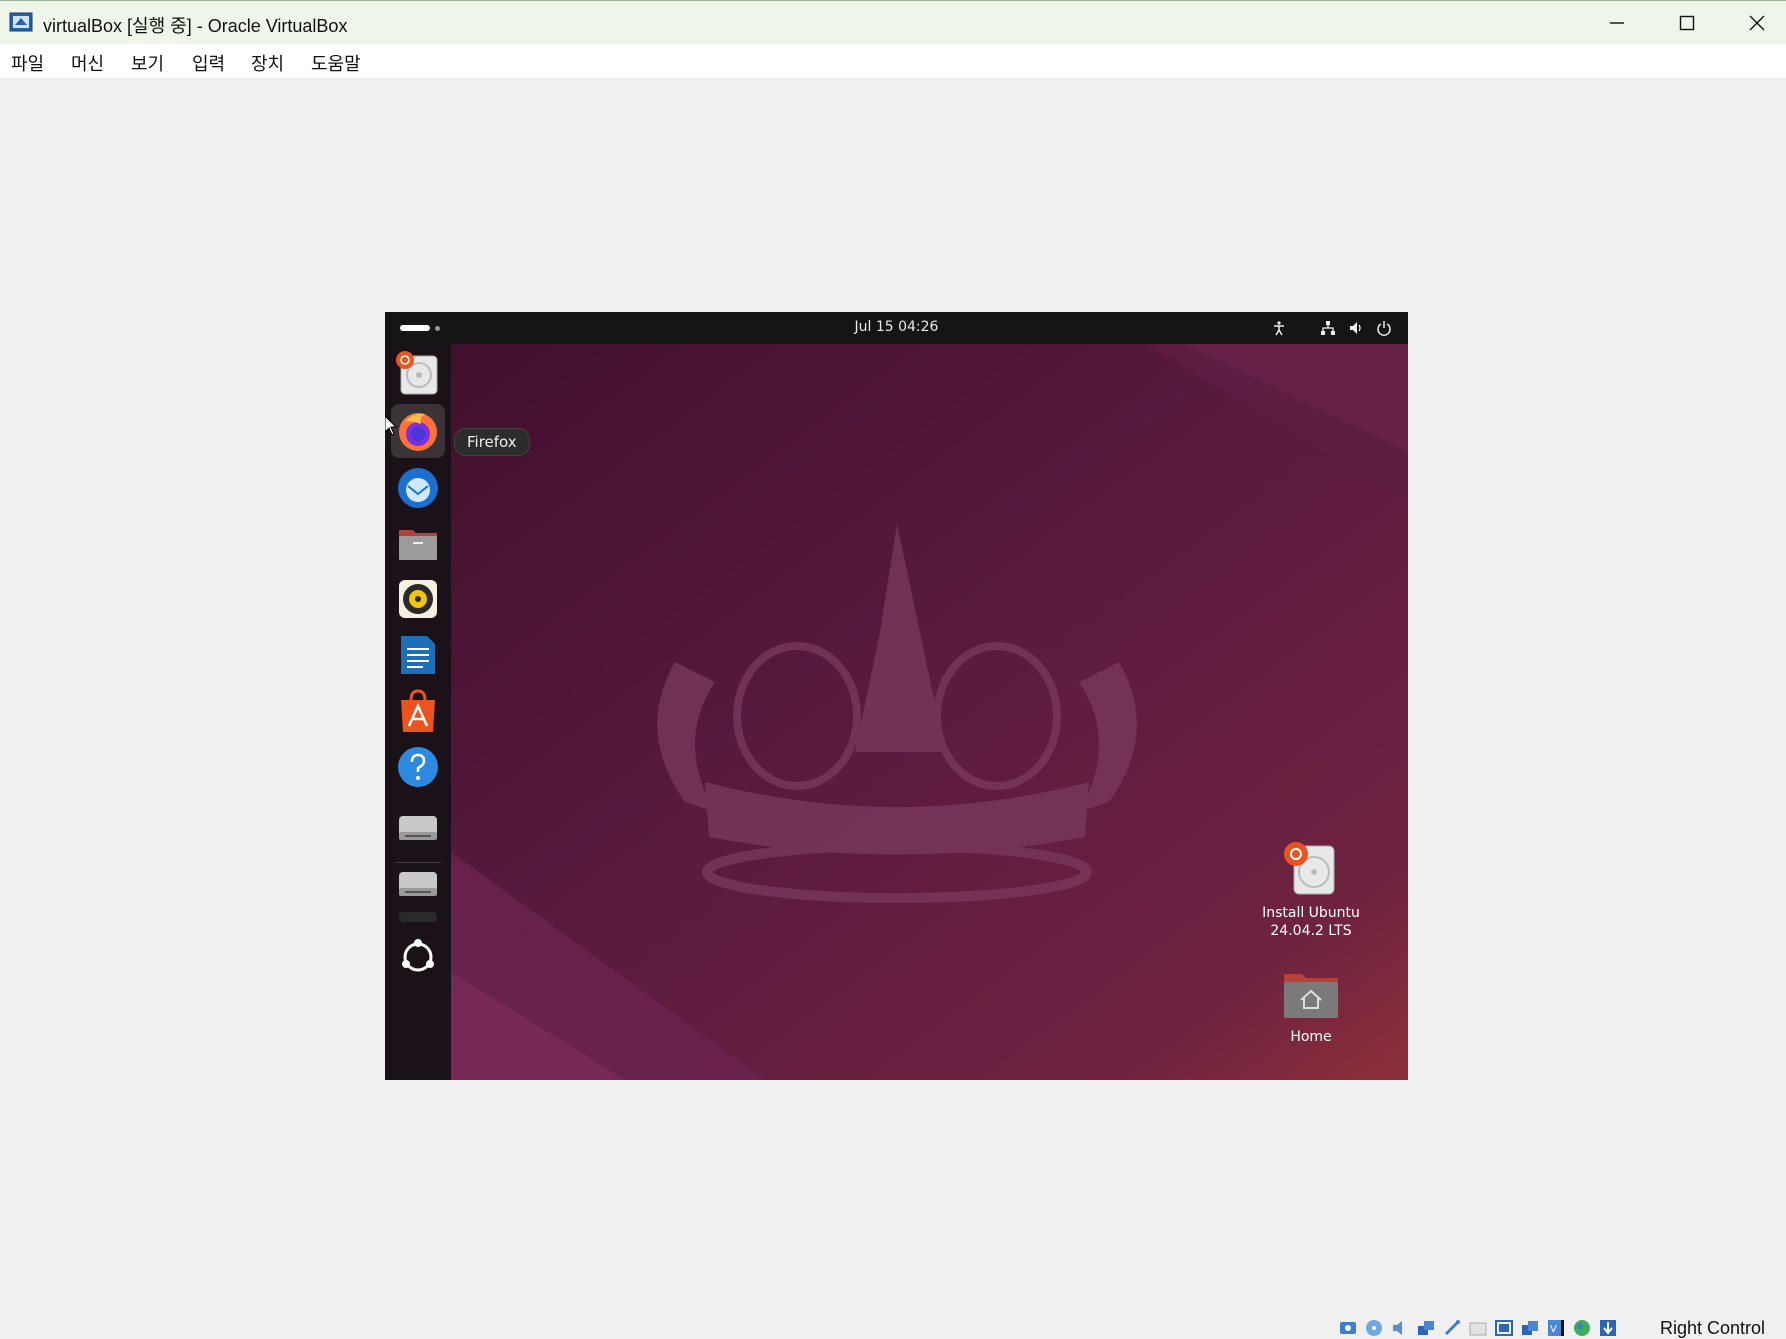 This screenshot has height=1339, width=1786. Describe the element at coordinates (1311, 1037) in the screenshot. I see `desktop-icon-label: Home` at that location.